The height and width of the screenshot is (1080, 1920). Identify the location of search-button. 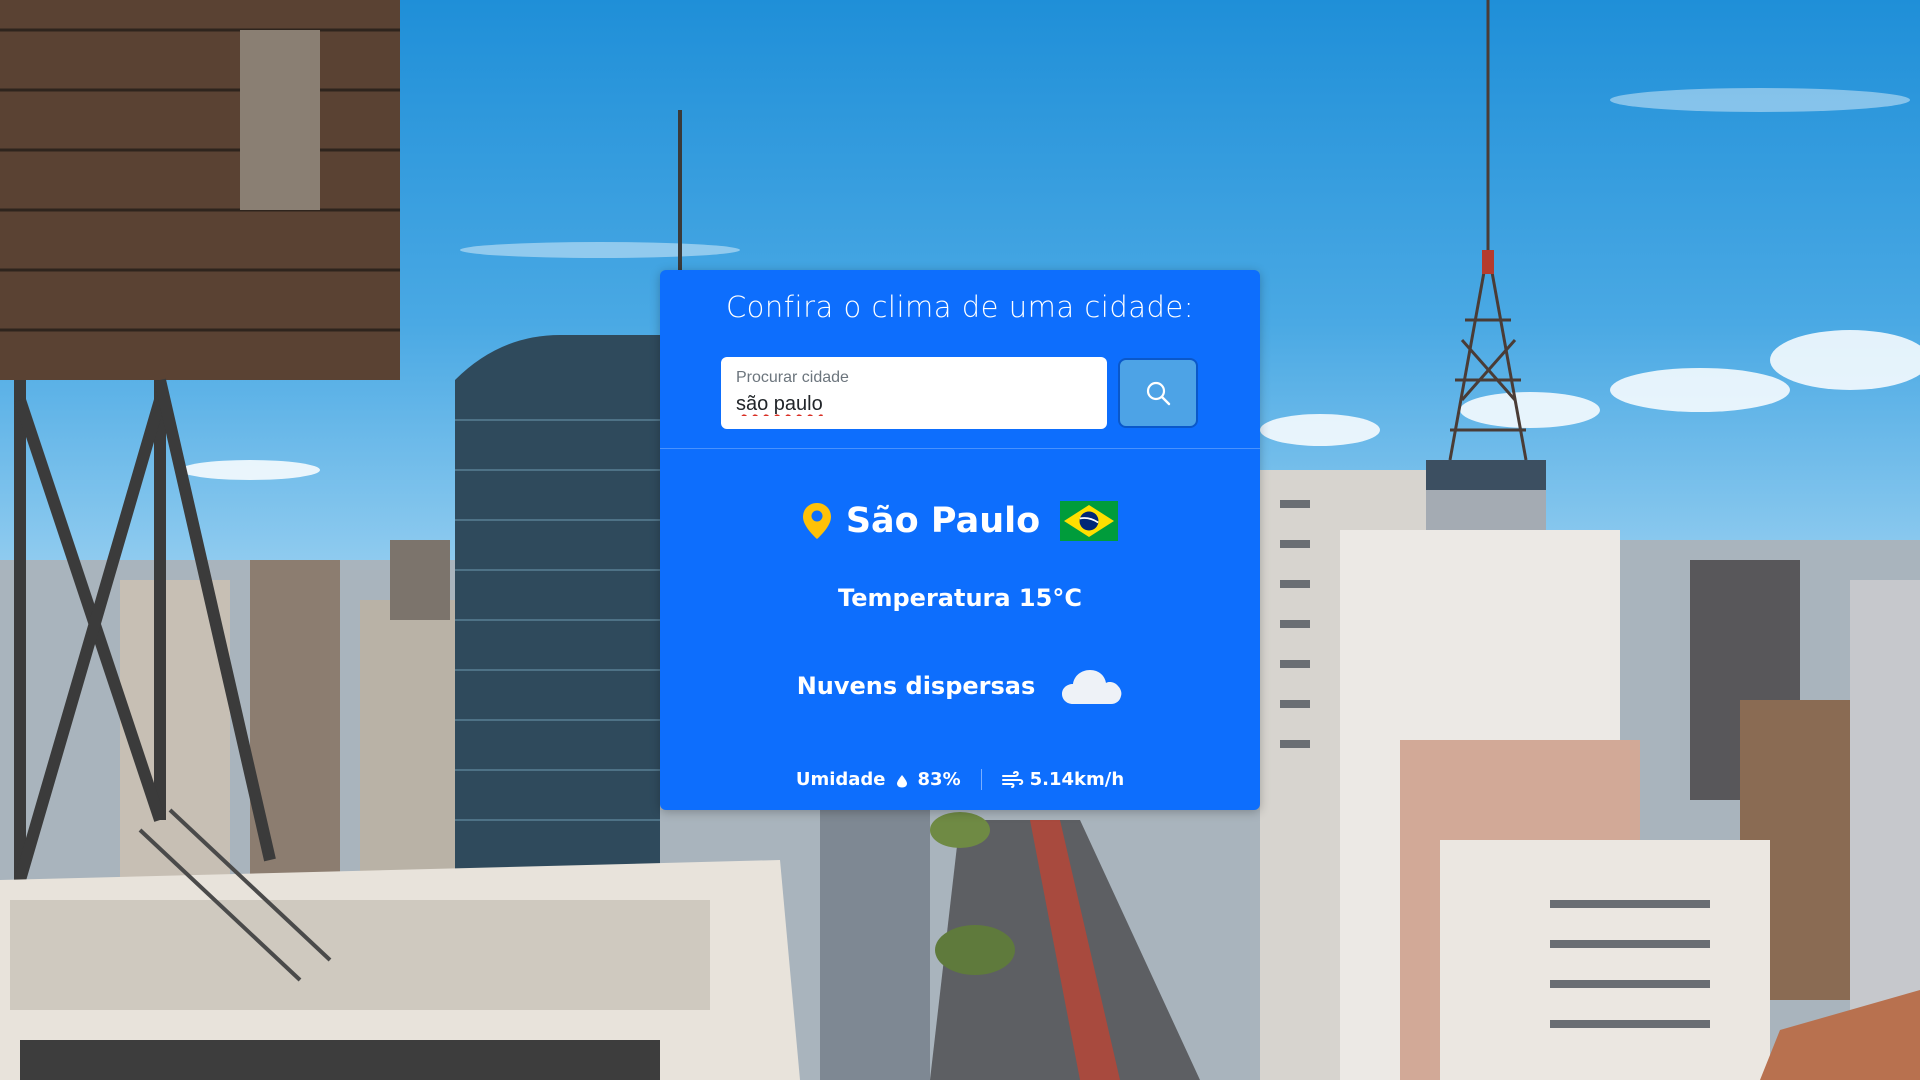
(1158, 393).